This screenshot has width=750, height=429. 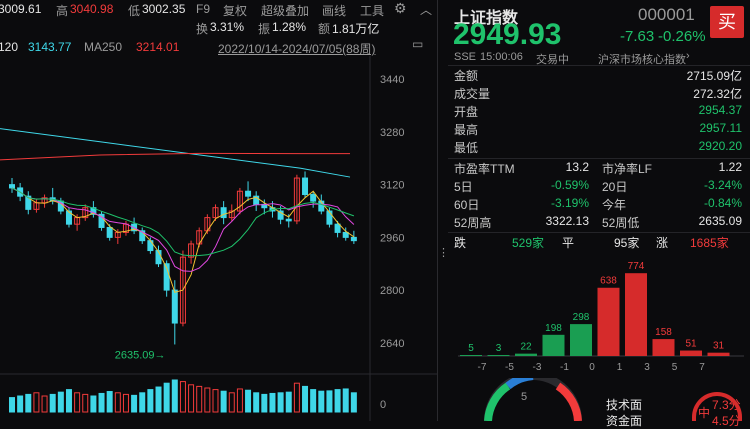 What do you see at coordinates (581, 317) in the screenshot?
I see `distribution-value: 298` at bounding box center [581, 317].